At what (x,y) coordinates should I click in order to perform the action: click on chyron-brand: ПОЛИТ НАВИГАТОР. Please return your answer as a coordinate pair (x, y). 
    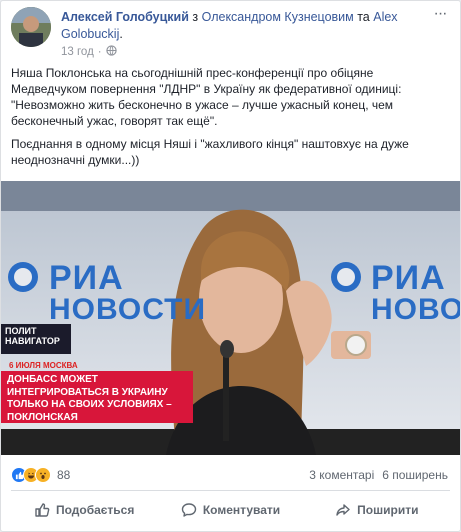
    Looking at the image, I should click on (36, 339).